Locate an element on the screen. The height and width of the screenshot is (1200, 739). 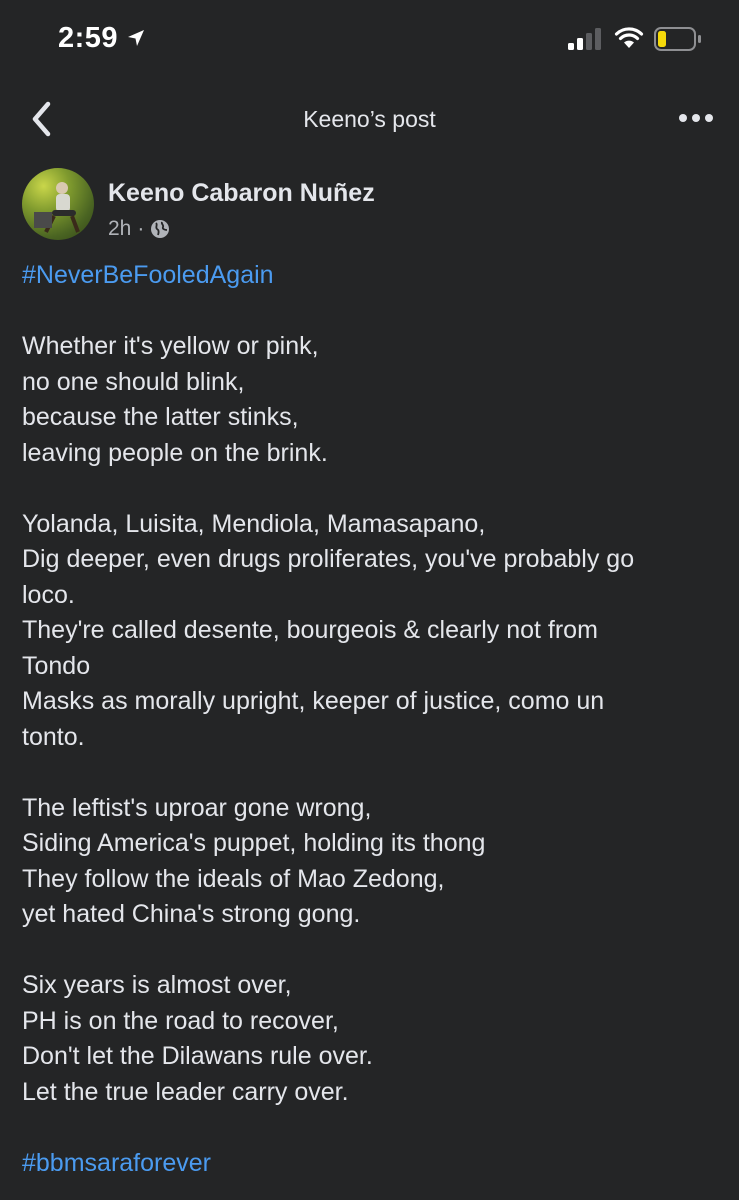
poem-line: Don't let the Dilawans rule over. is located at coordinates (197, 1056).